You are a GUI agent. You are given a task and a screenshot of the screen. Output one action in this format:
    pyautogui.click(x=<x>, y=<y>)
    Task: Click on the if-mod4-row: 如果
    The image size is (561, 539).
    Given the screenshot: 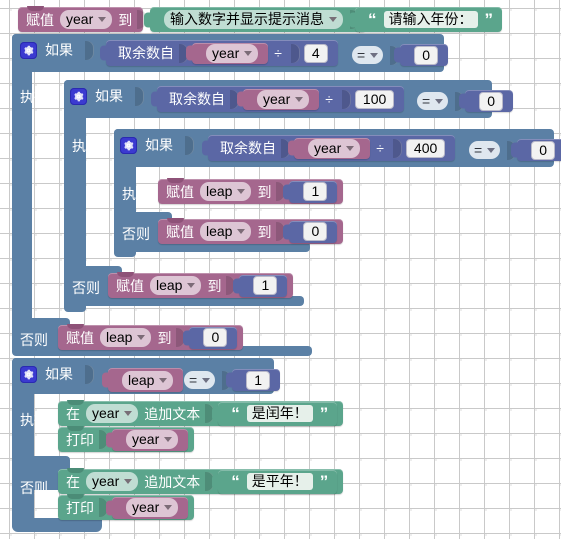 What is the action you would take?
    pyautogui.click(x=57, y=50)
    